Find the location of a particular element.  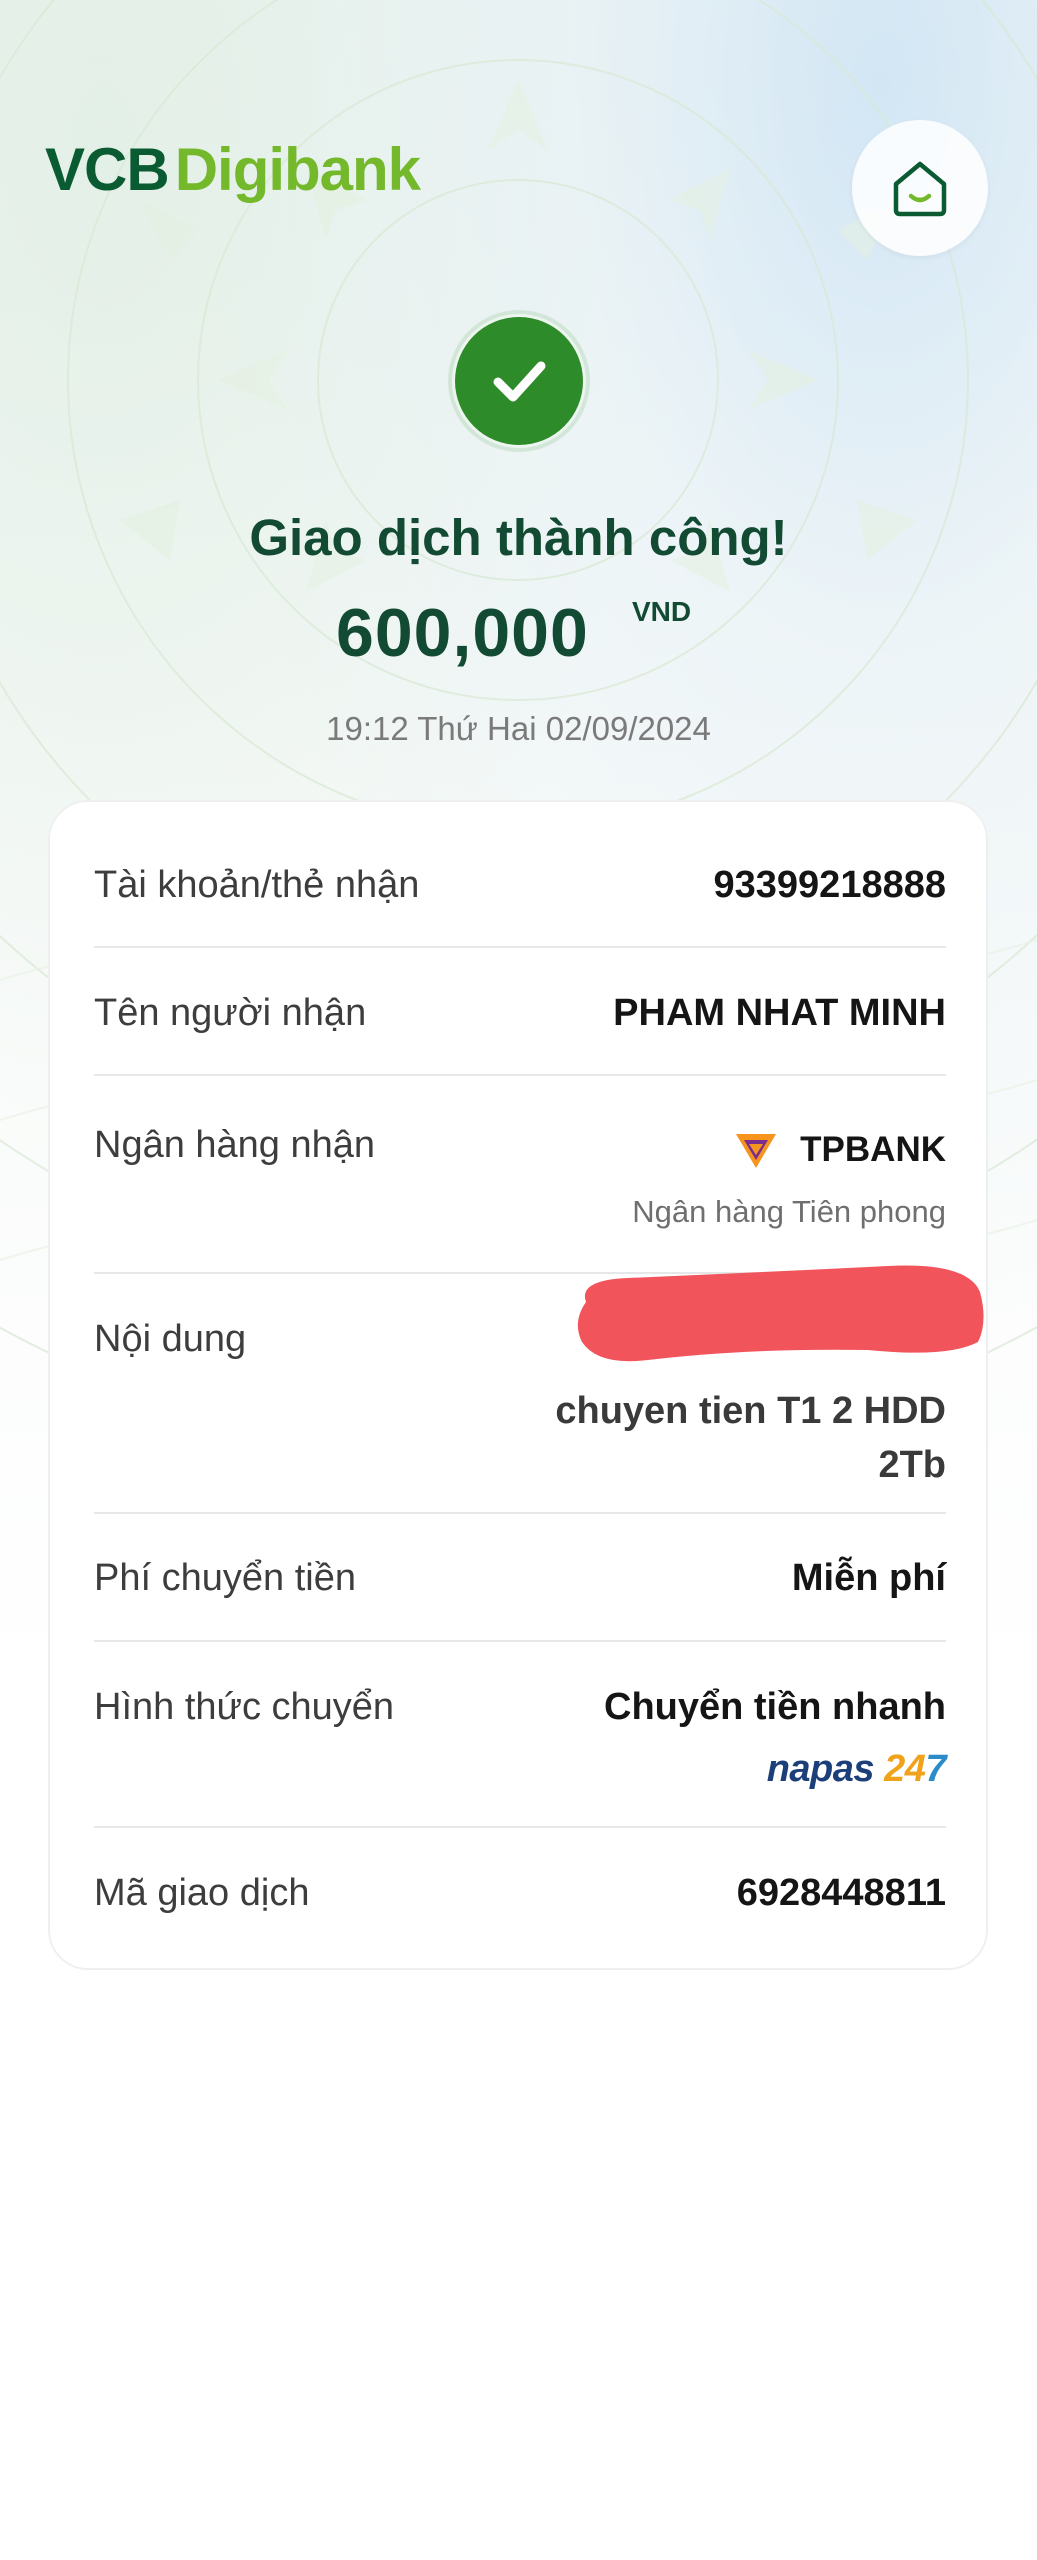

home-icon is located at coordinates (920, 189).